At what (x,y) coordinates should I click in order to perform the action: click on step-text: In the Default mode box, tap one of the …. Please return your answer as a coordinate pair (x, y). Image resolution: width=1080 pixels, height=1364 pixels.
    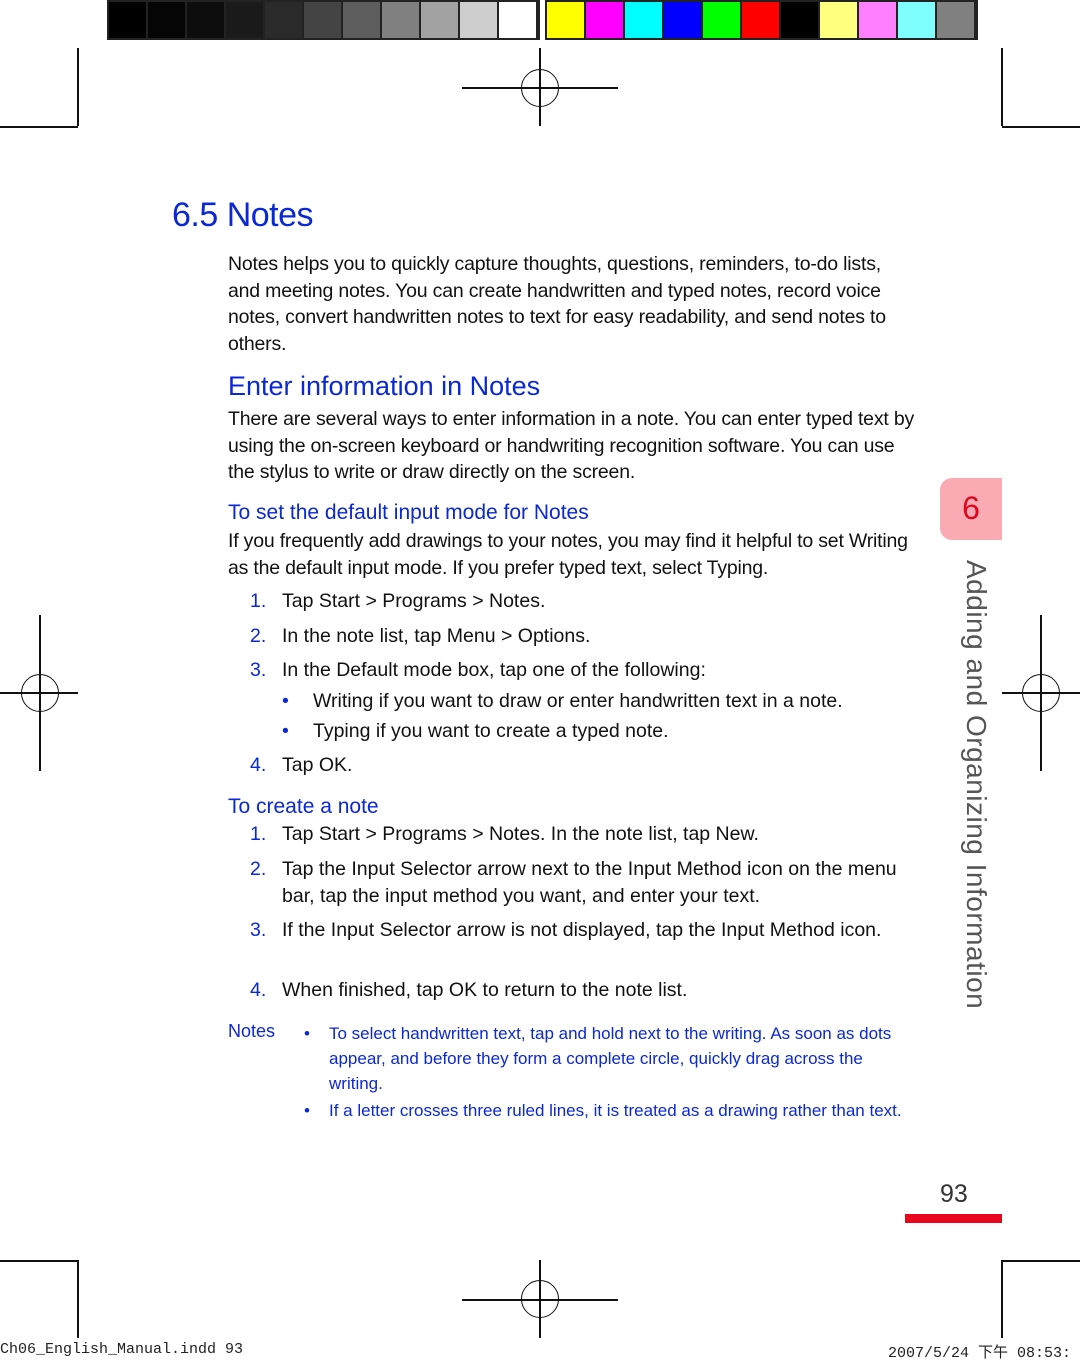
    Looking at the image, I should click on (494, 670).